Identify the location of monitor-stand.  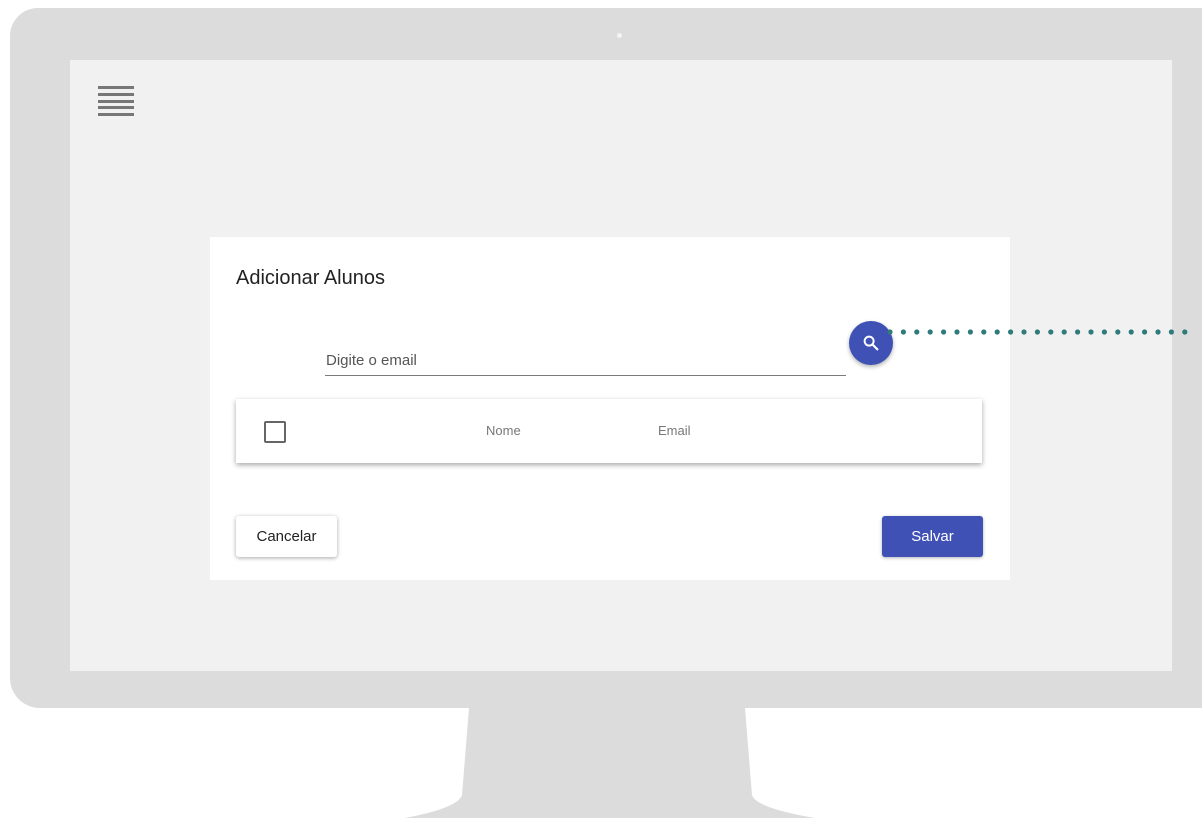
(610, 763).